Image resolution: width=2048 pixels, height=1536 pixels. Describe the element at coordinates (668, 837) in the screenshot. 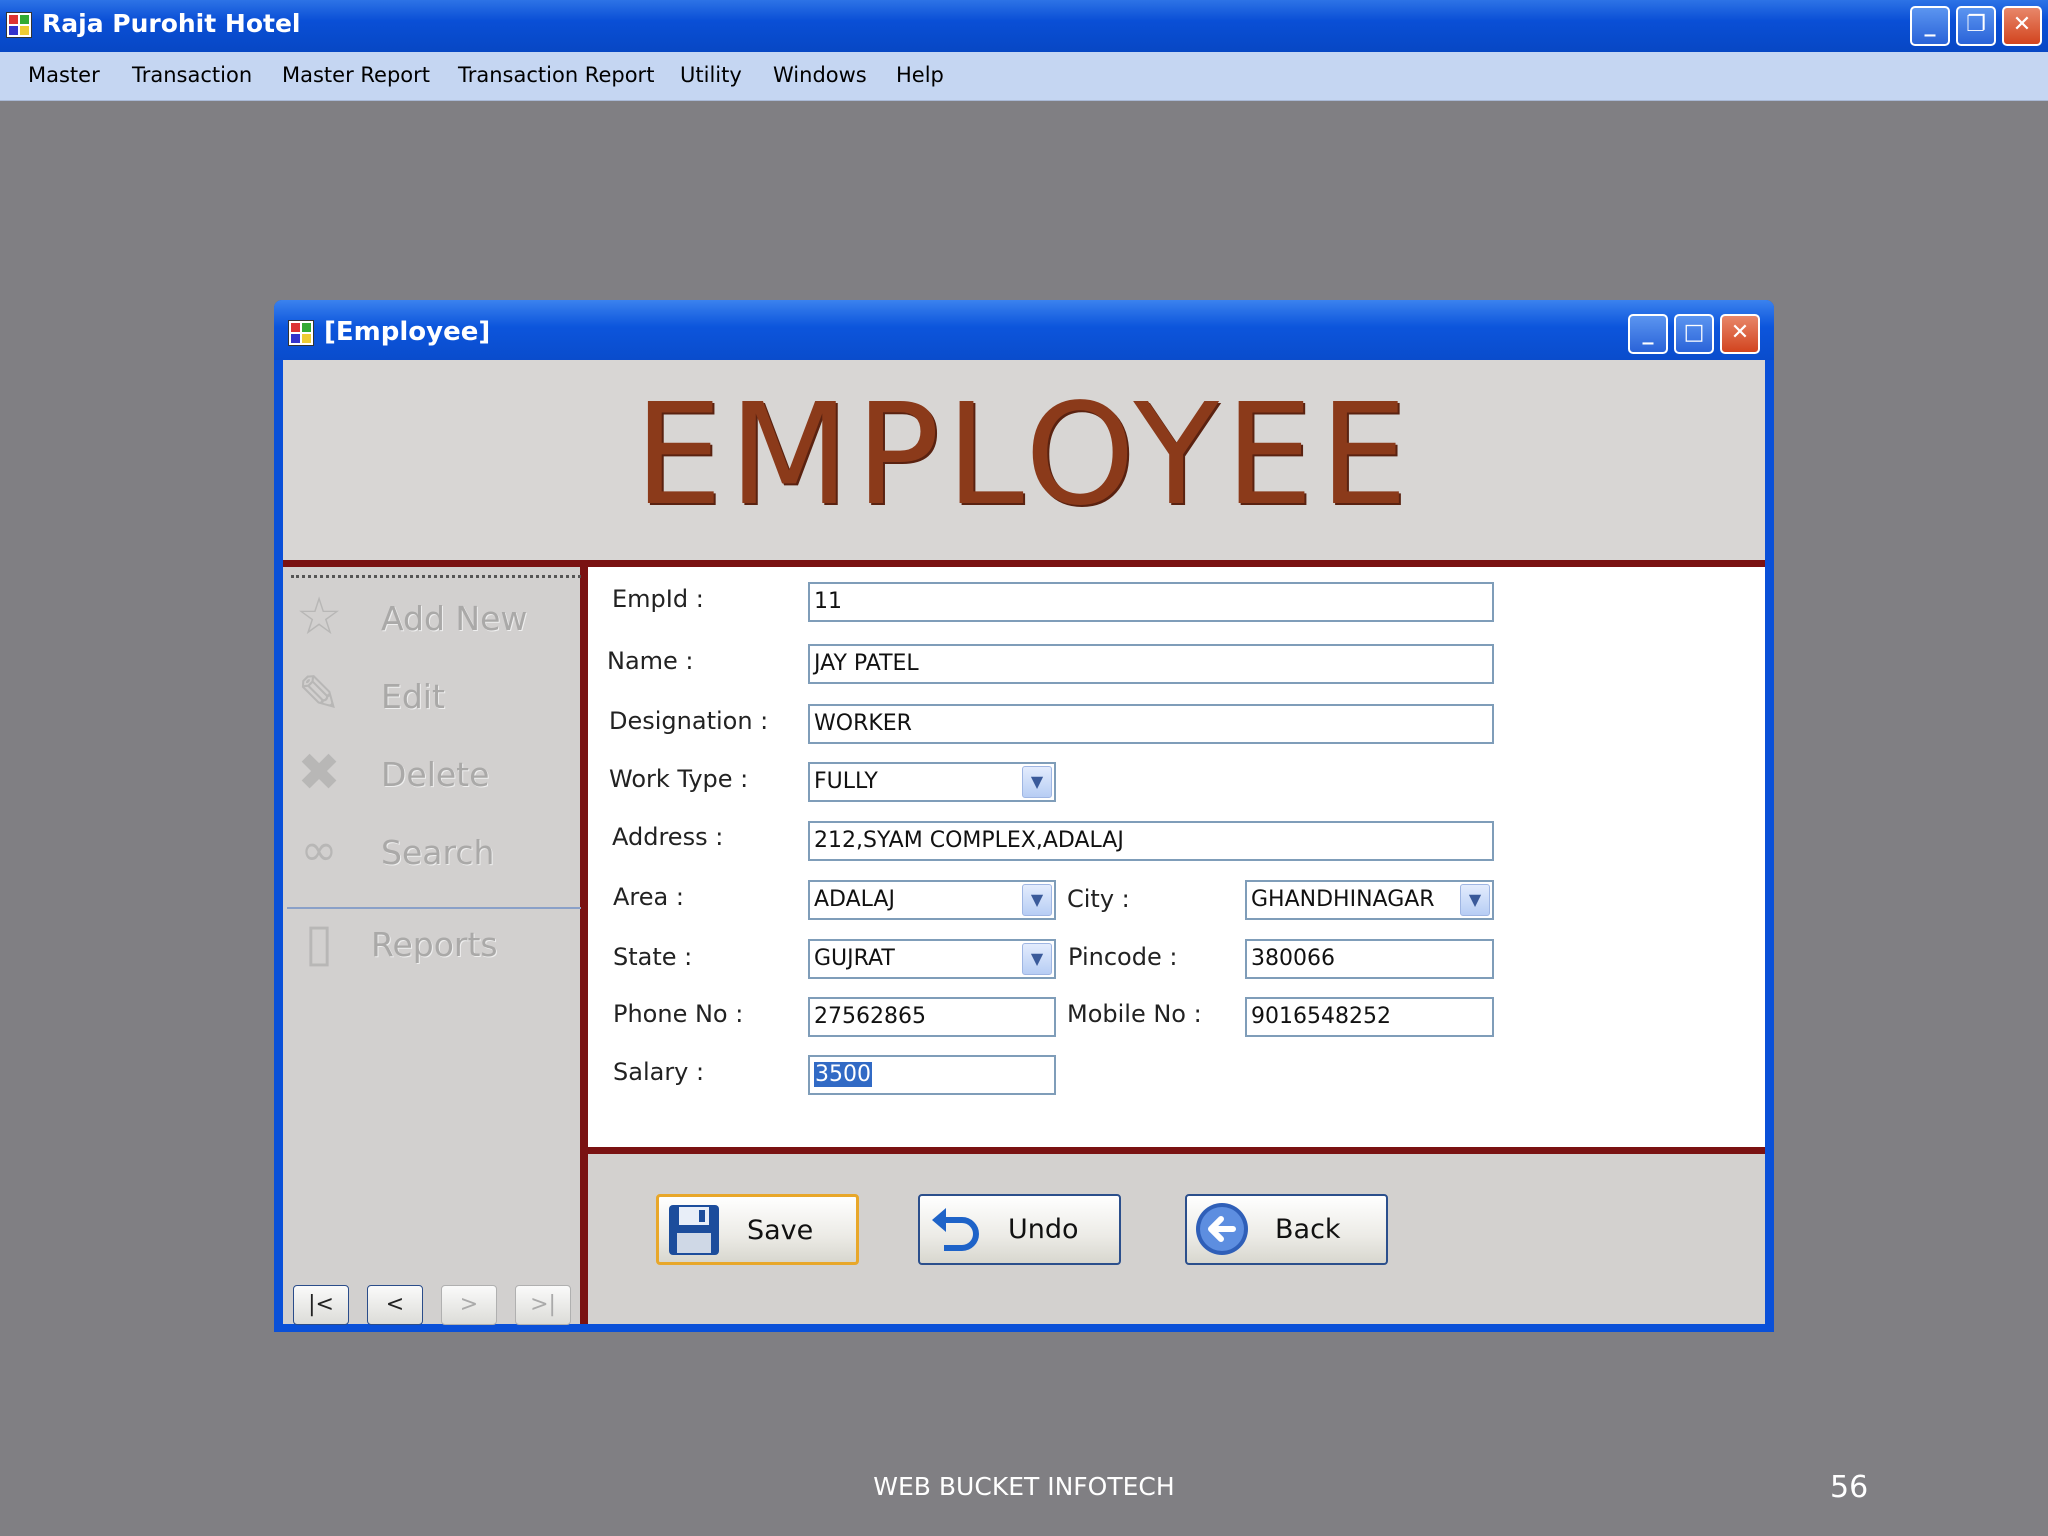

I see `address-label: Address :` at that location.